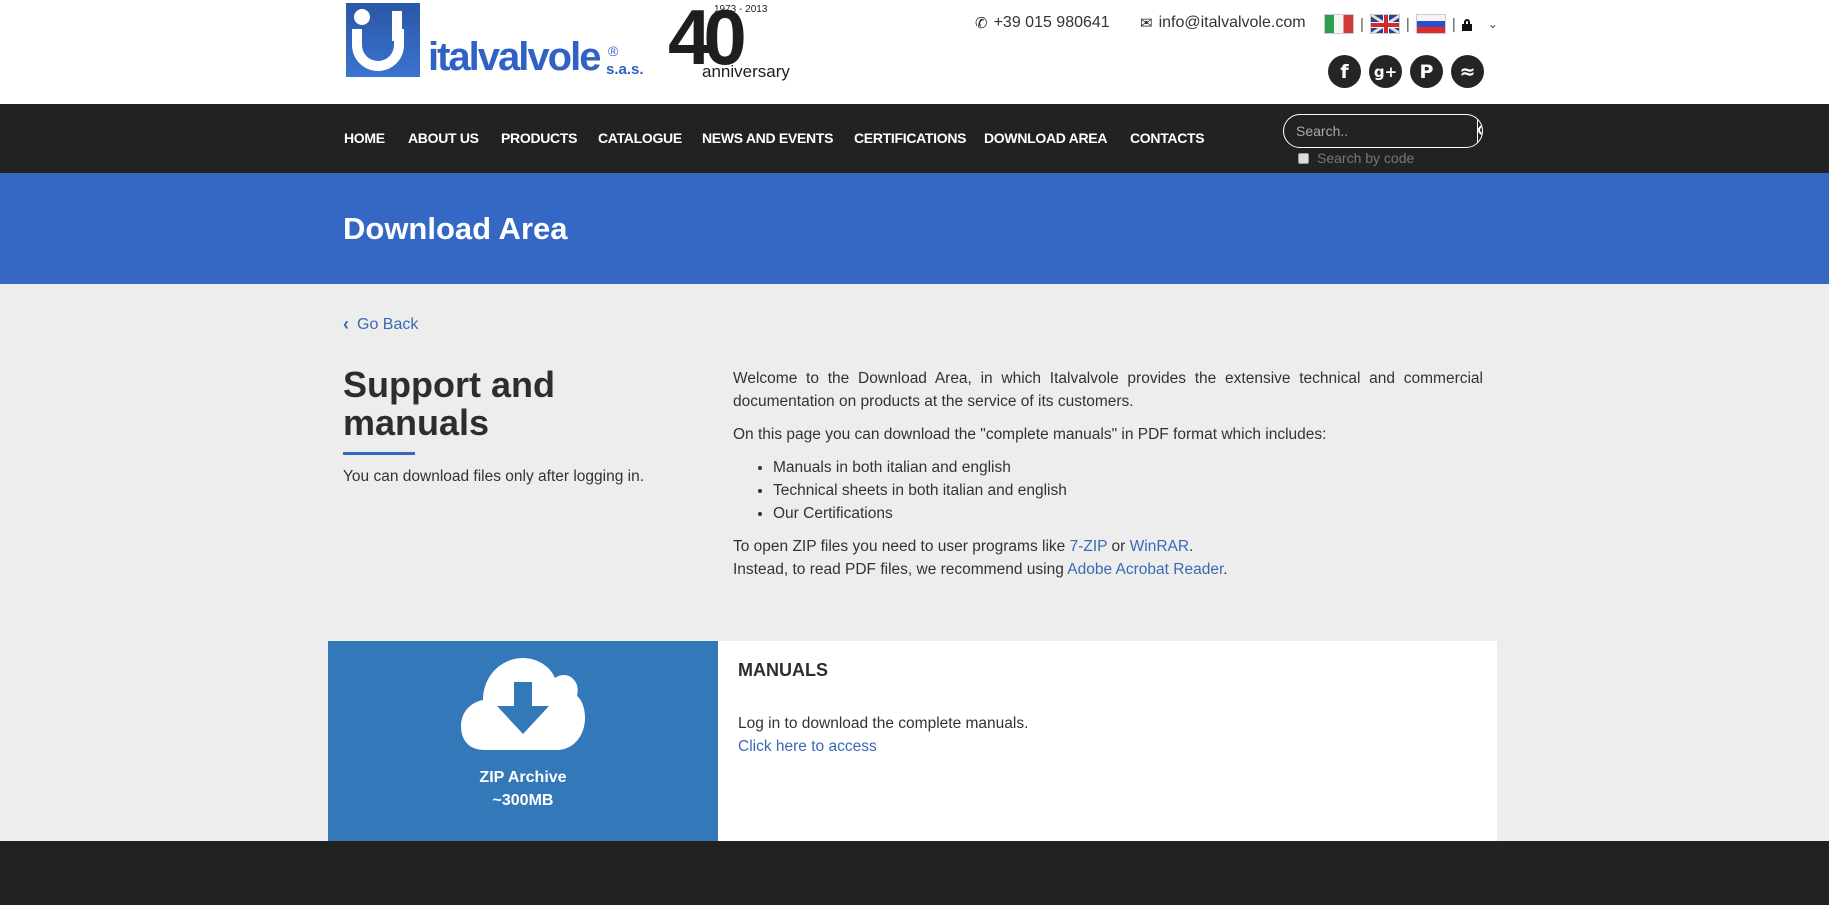 This screenshot has height=905, width=1829. What do you see at coordinates (914, 228) in the screenshot?
I see `page-banner: Download Area` at bounding box center [914, 228].